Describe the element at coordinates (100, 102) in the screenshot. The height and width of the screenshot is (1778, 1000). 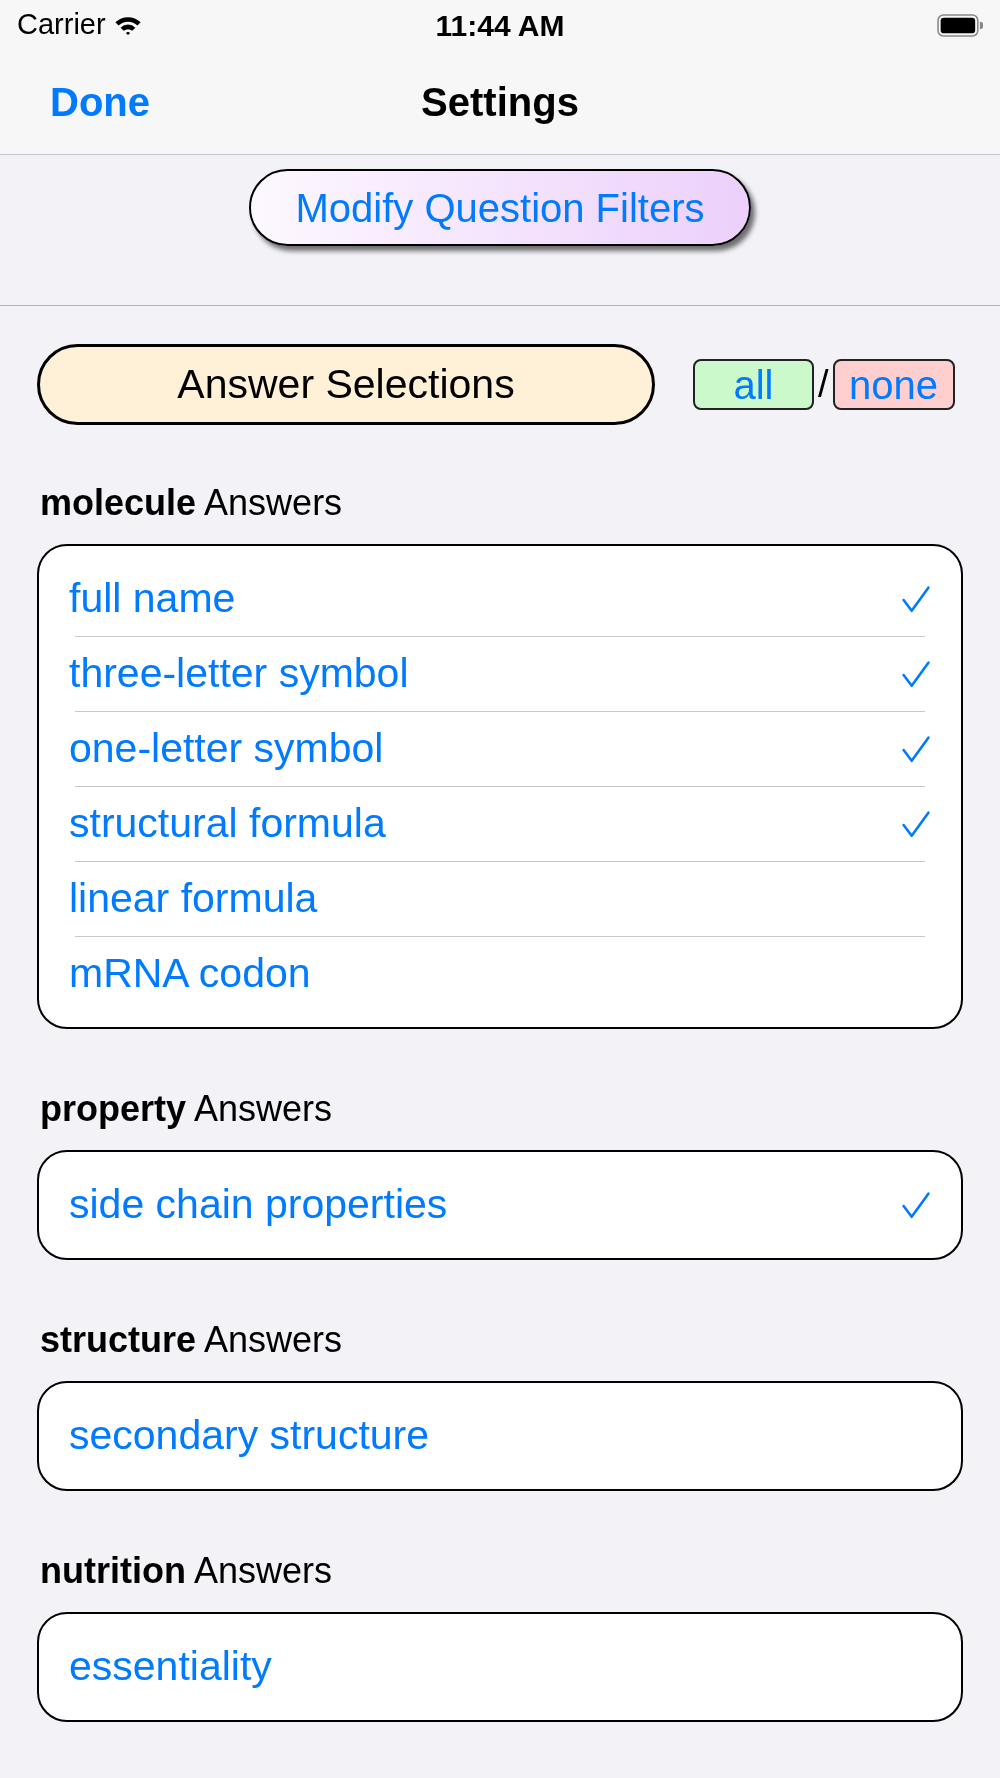
I see `done-button: Done` at that location.